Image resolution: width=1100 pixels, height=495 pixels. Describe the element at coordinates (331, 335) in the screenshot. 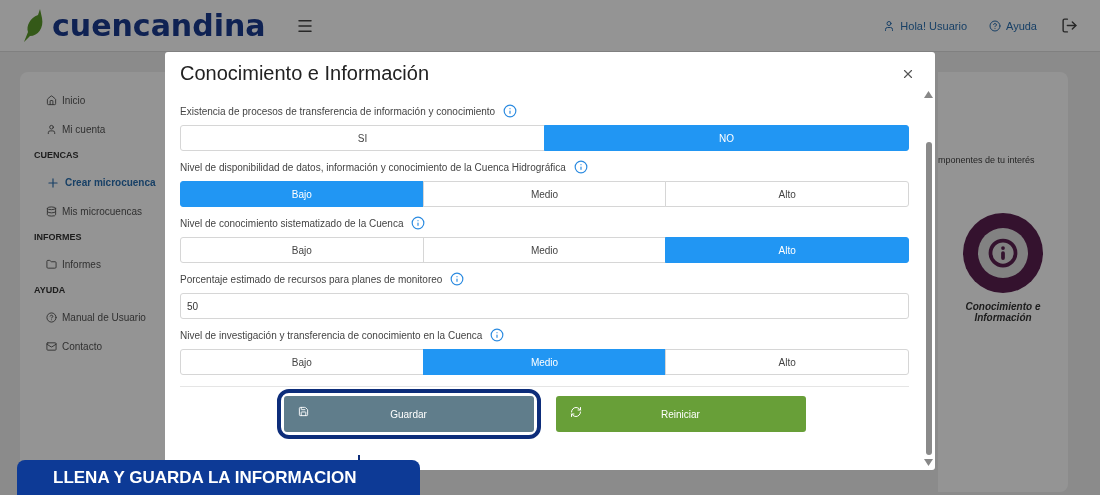

I see `question-label: Nivel de investigación y transferencia de conocimiento en la Cuenca` at that location.